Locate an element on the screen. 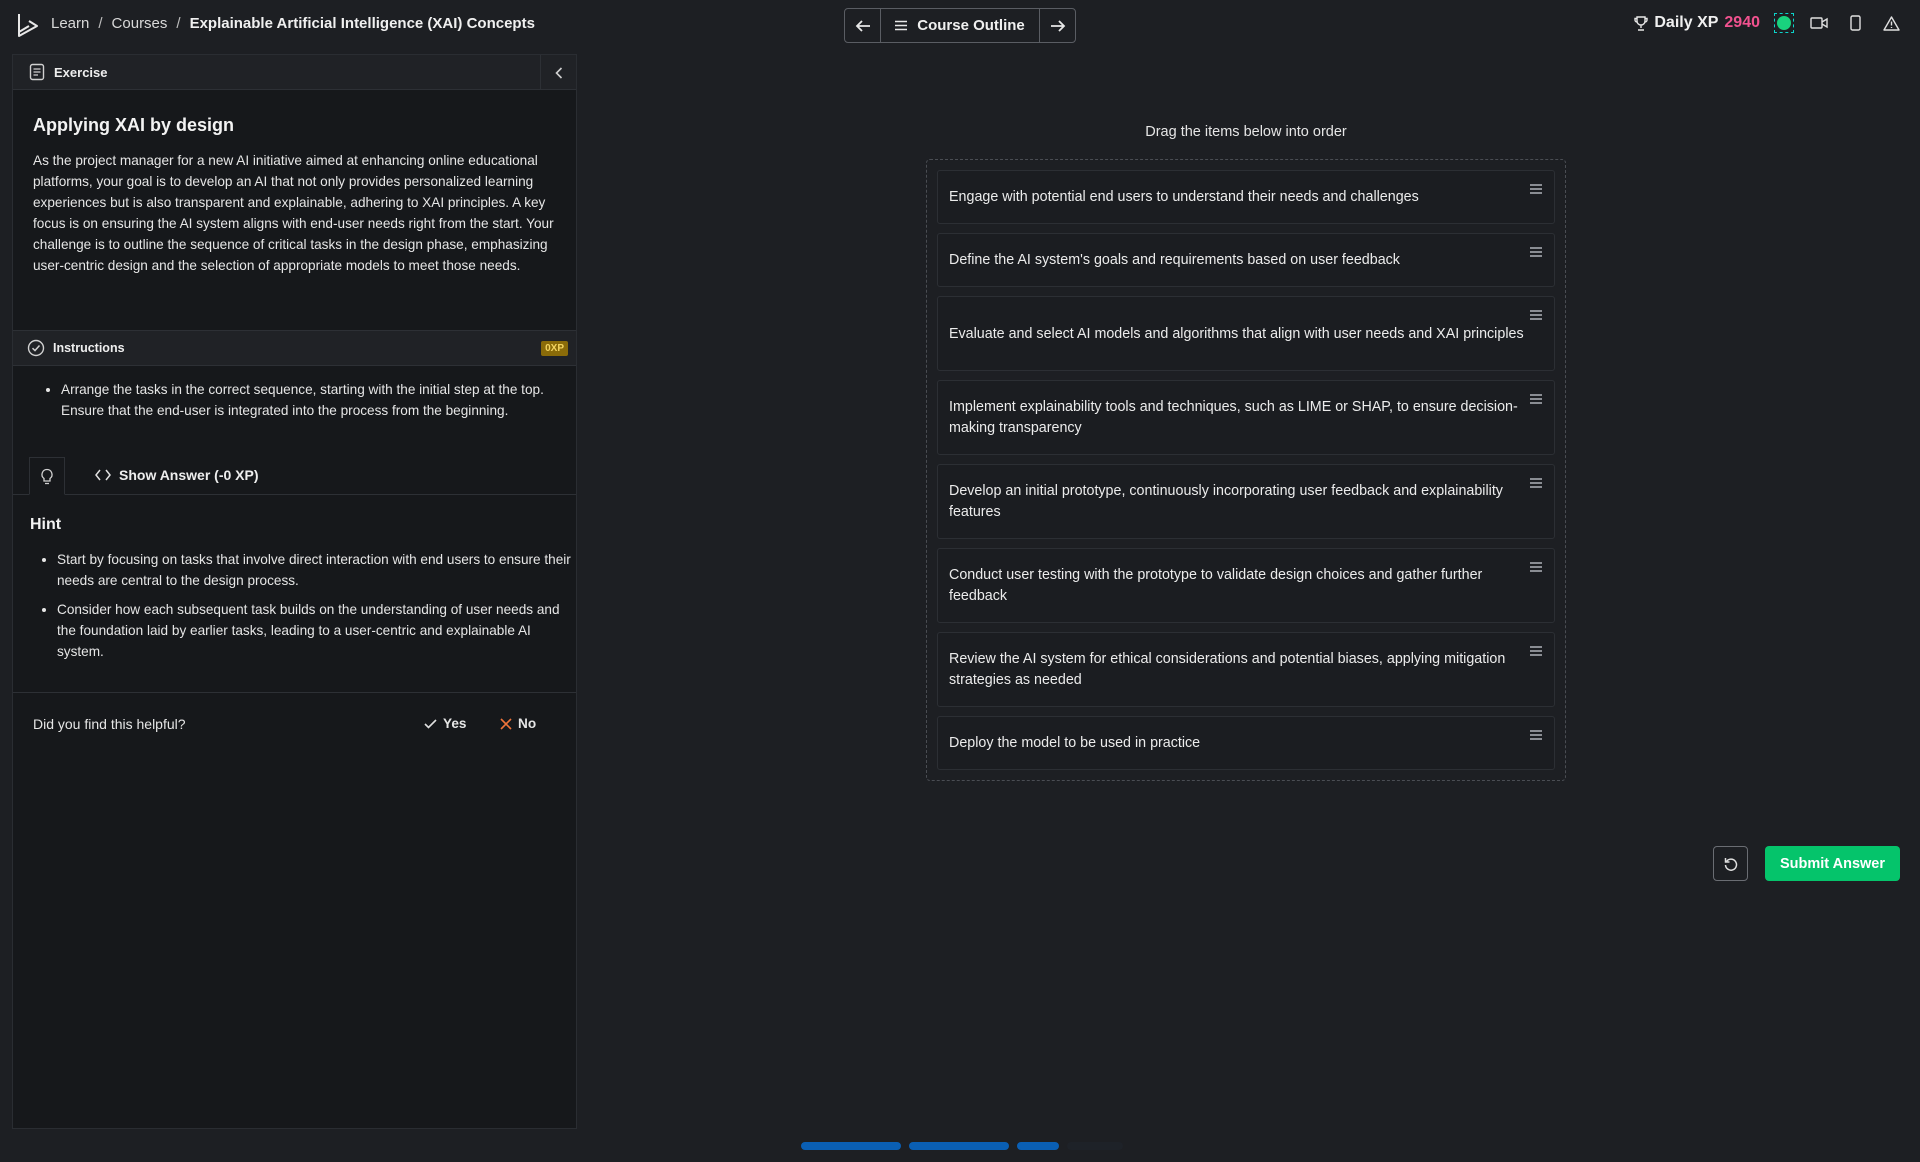 The height and width of the screenshot is (1162, 1920). collapse-panel-button is located at coordinates (558, 72).